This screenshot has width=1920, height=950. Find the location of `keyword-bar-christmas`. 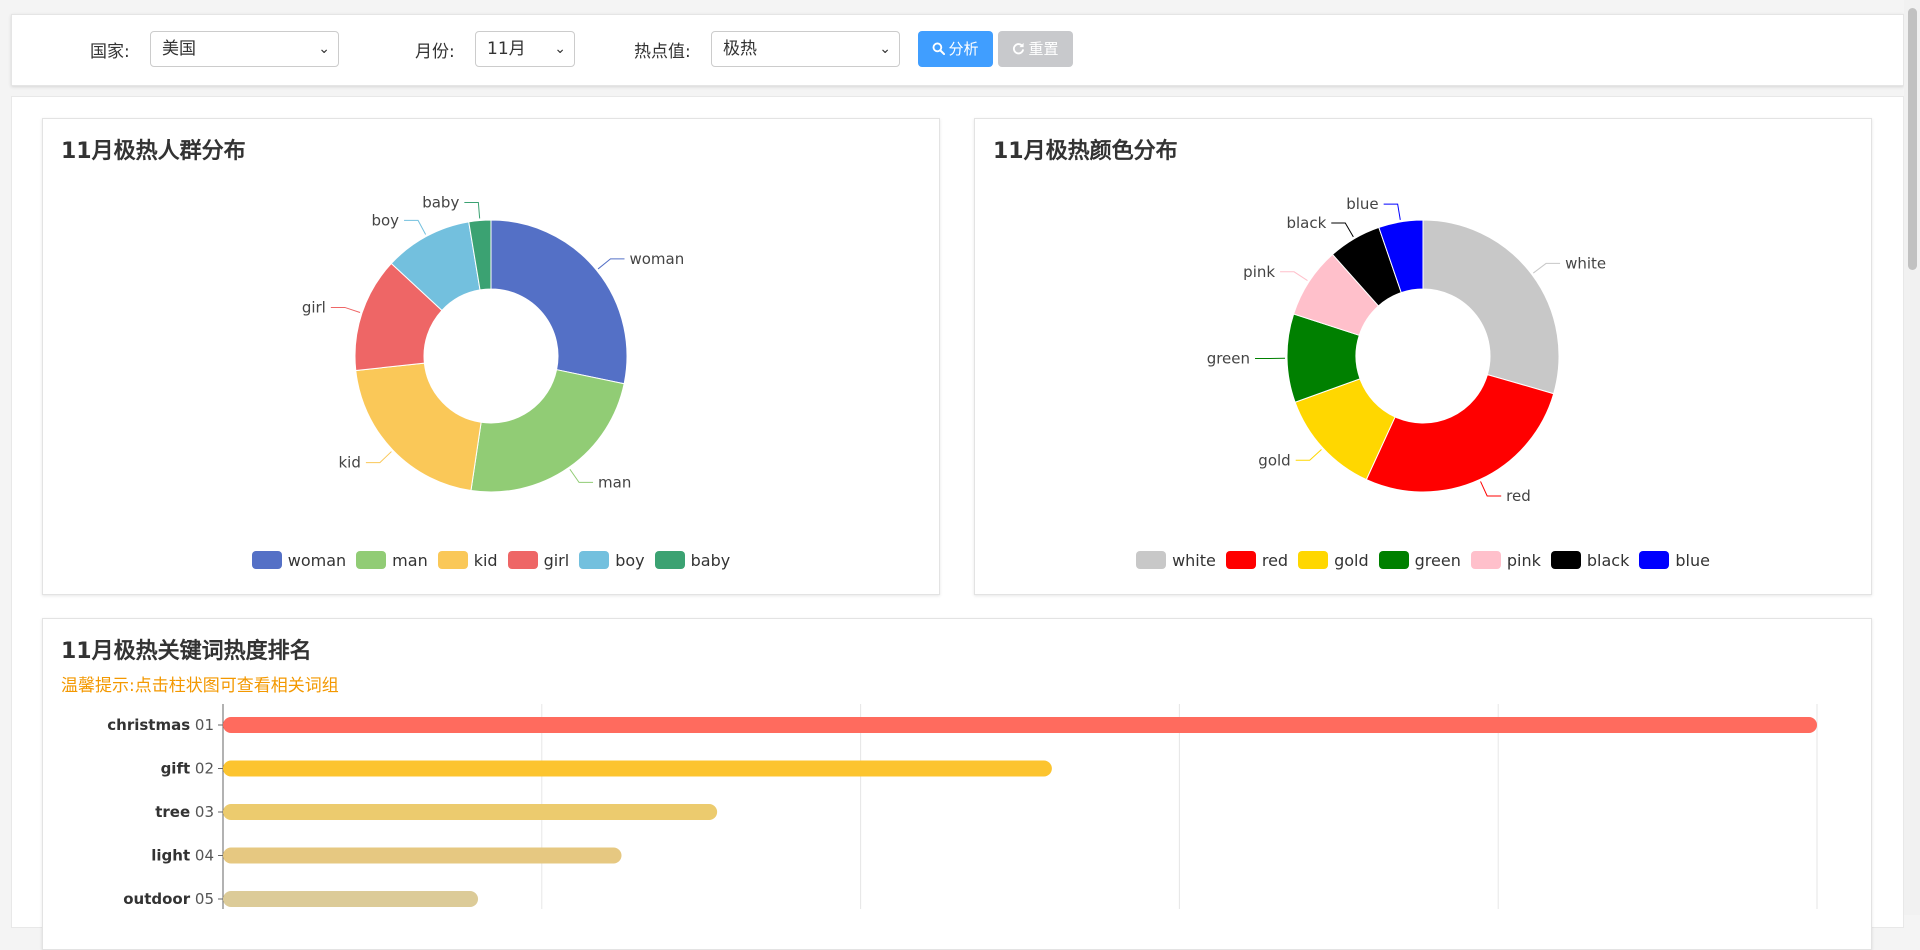

keyword-bar-christmas is located at coordinates (1020, 725).